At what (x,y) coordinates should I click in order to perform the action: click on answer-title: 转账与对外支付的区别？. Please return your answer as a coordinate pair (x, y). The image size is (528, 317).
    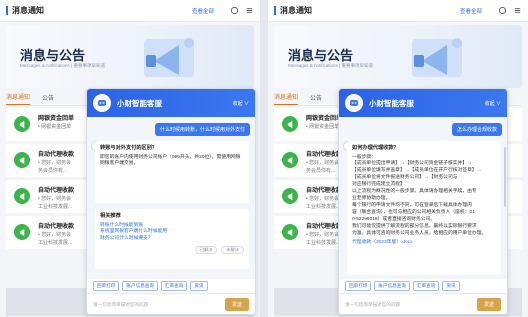
    Looking at the image, I should click on (129, 148).